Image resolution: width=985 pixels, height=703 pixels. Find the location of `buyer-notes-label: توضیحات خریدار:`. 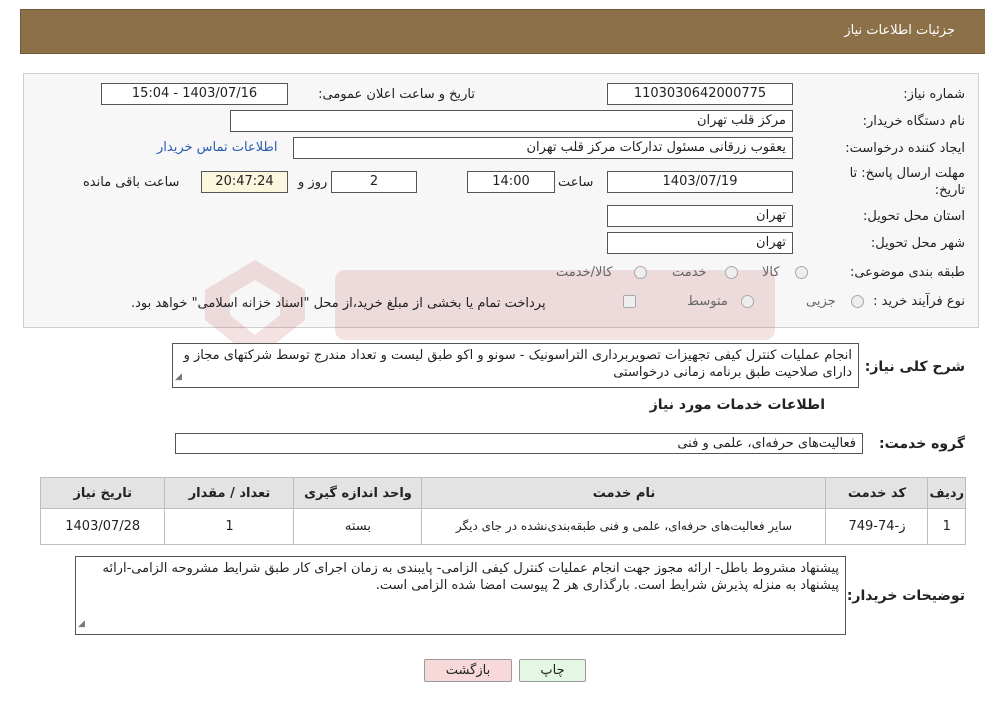

buyer-notes-label: توضیحات خریدار: is located at coordinates (905, 596).